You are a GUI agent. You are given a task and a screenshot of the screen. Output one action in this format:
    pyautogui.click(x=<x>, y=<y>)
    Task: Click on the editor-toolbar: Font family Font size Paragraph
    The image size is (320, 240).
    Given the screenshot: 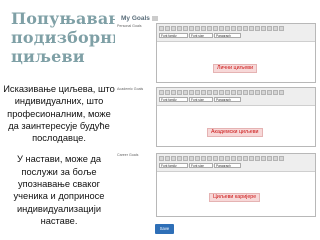 What is the action you would take?
    pyautogui.click(x=236, y=33)
    